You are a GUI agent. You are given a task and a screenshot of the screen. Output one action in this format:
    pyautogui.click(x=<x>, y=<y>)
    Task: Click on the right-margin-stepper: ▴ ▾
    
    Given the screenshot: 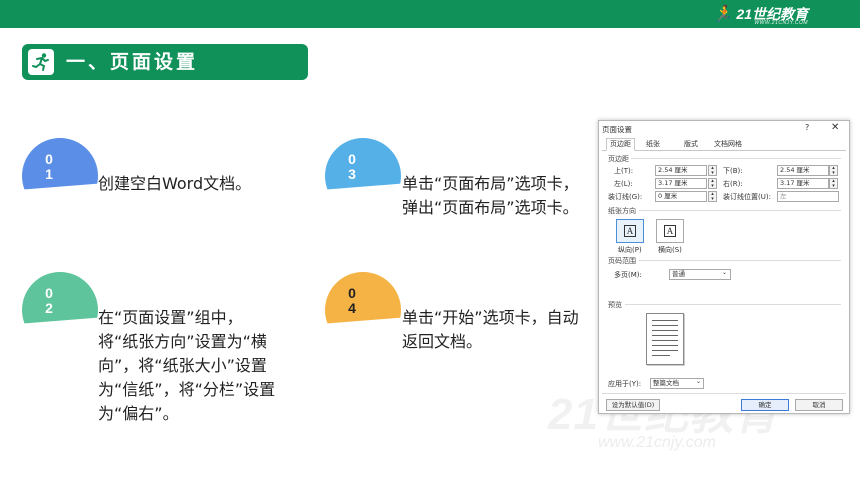 What is the action you would take?
    pyautogui.click(x=833, y=183)
    